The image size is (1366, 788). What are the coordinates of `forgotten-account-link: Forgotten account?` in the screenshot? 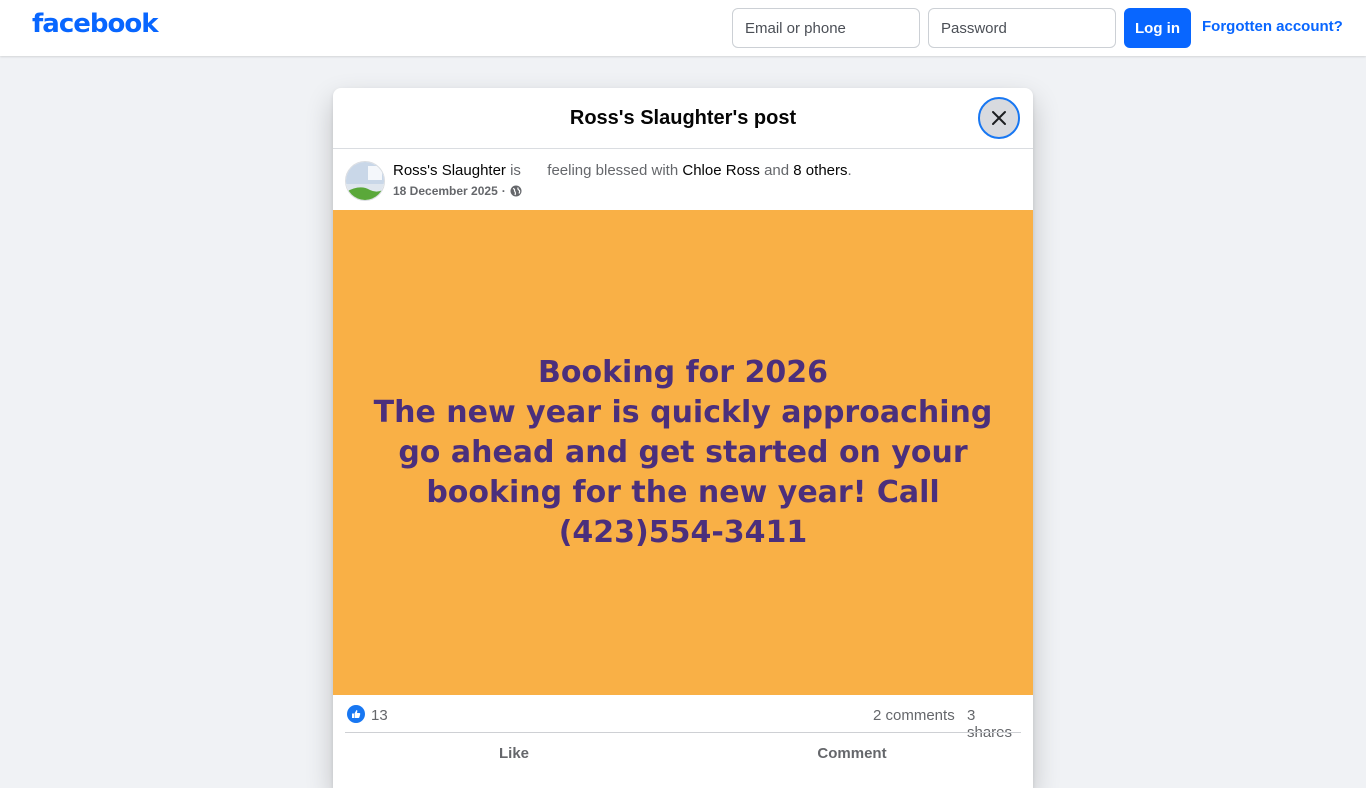 It's located at (1272, 26).